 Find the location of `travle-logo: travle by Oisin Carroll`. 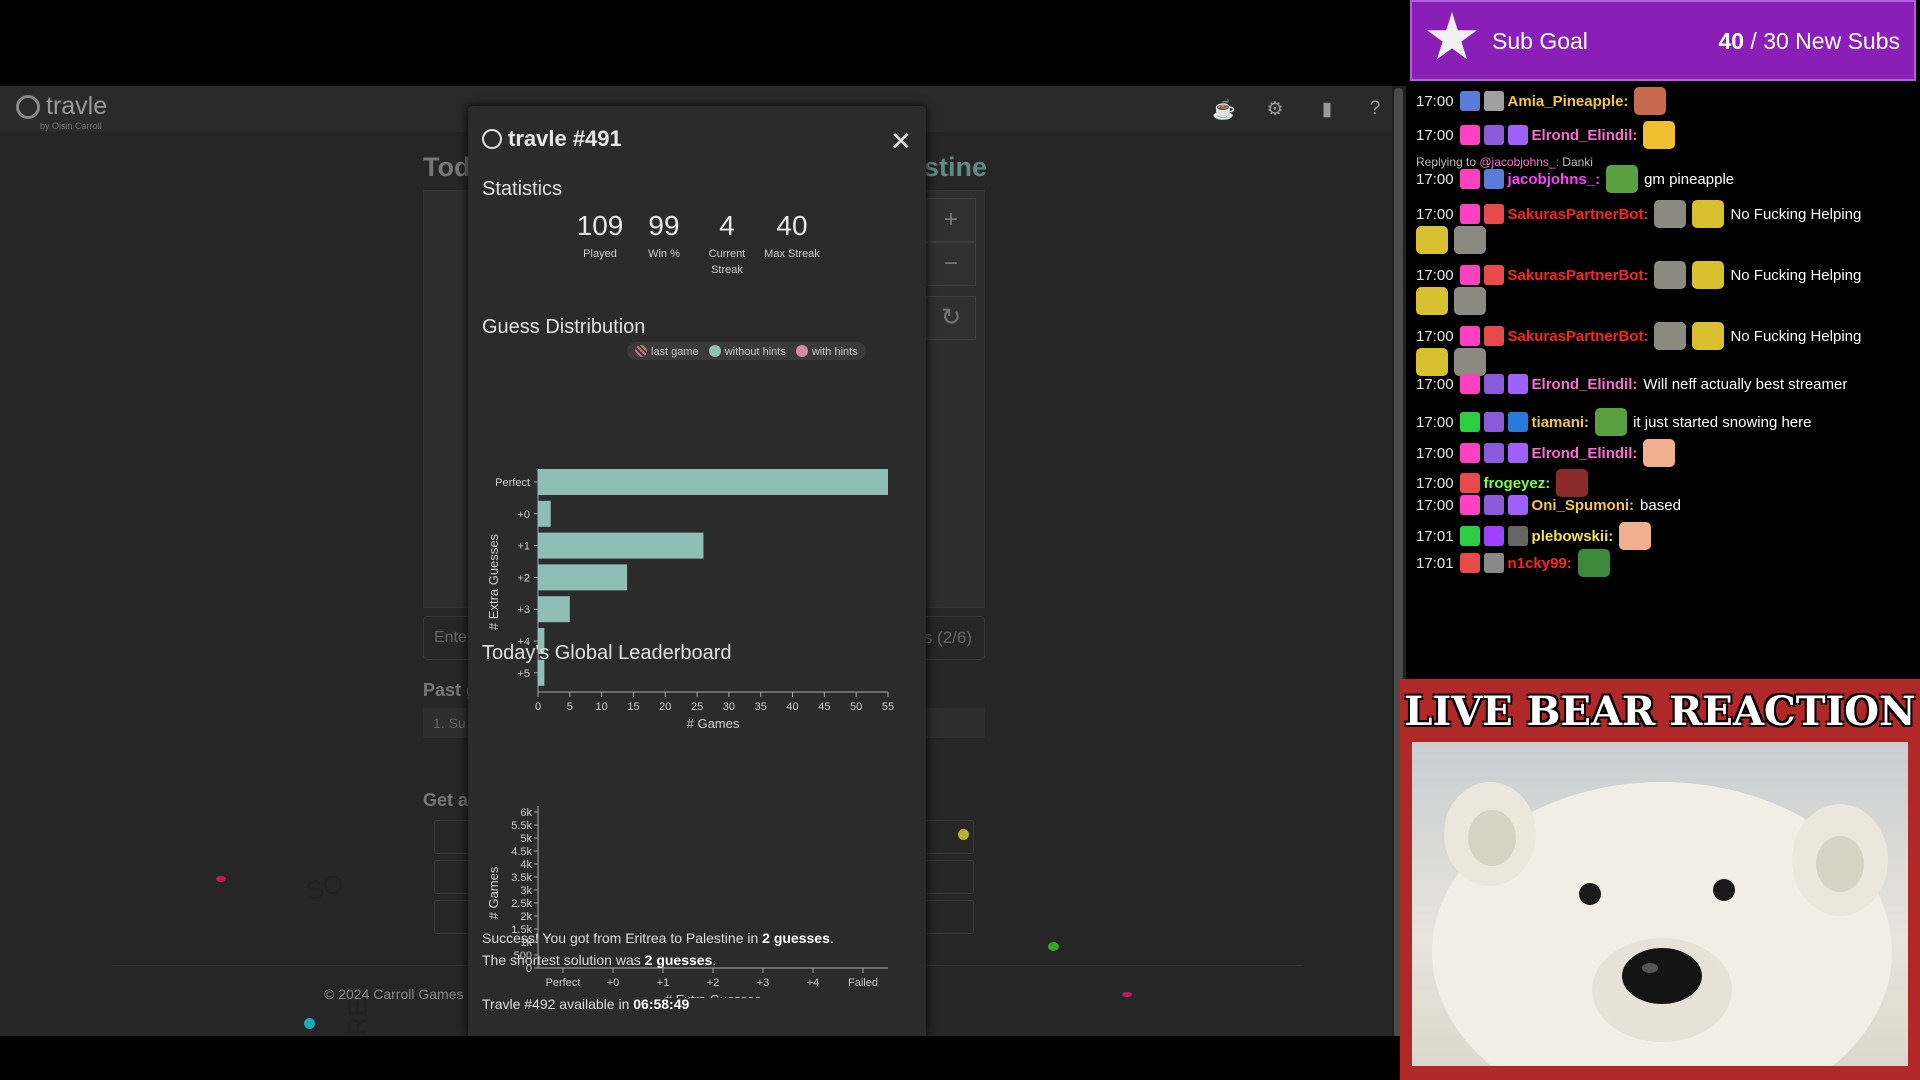

travle-logo: travle by Oisin Carroll is located at coordinates (61, 111).